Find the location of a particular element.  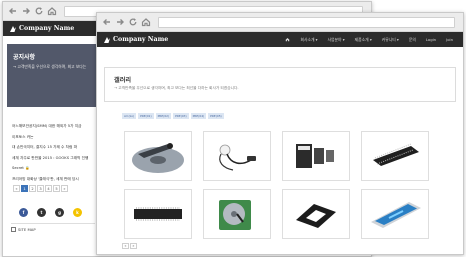

tablet-icon is located at coordinates (396, 215).